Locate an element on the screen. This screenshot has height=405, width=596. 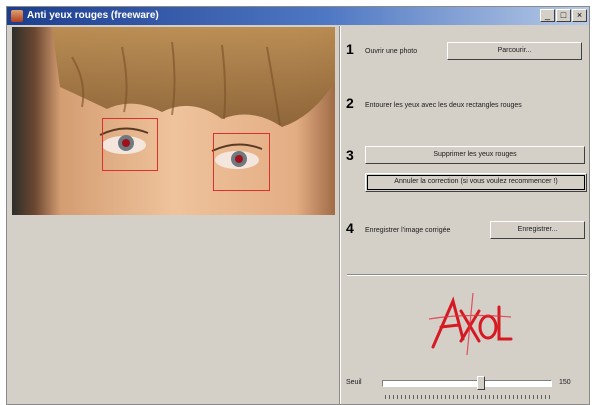
threshold-label: Seuil is located at coordinates (354, 382).